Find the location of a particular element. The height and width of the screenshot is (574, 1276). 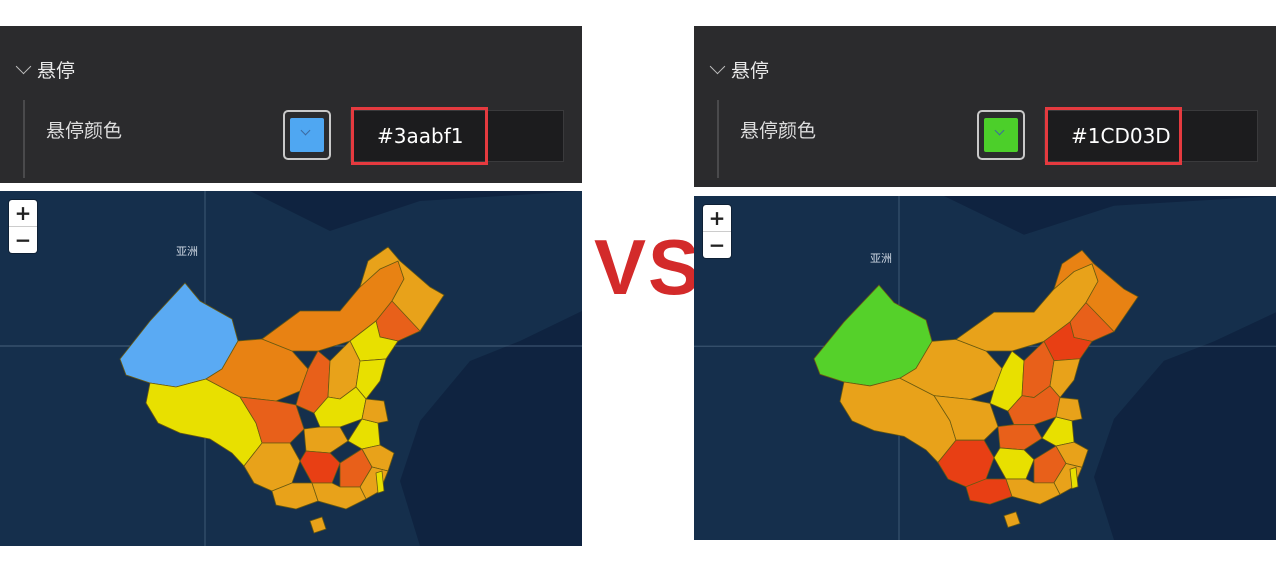

settings-panel: 悬停 悬停颜色 #3aabf1 is located at coordinates (291, 104).